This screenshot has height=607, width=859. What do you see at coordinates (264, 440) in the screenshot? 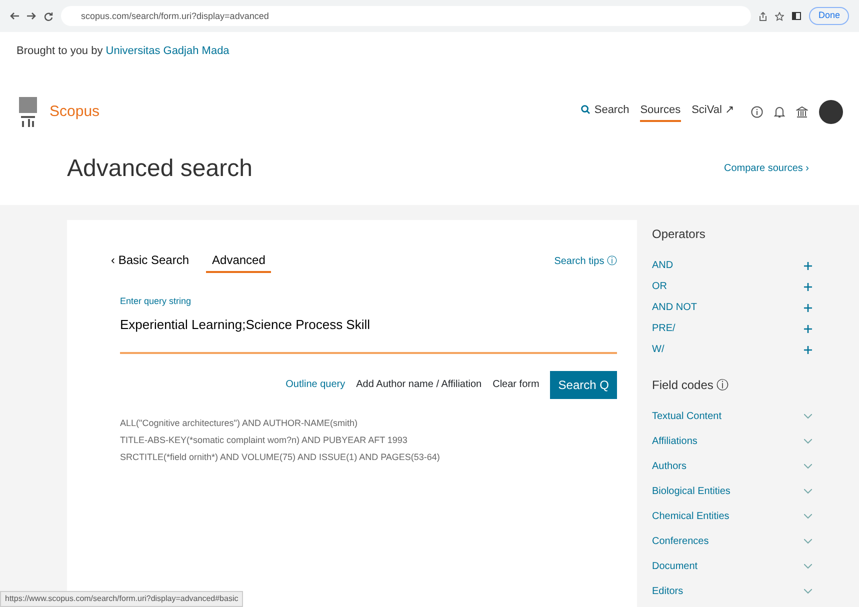
I see `example-query: TITLE-ABS-KEY(*somatic complaint wom?n) AND PUBYEAR AFT 1993` at bounding box center [264, 440].